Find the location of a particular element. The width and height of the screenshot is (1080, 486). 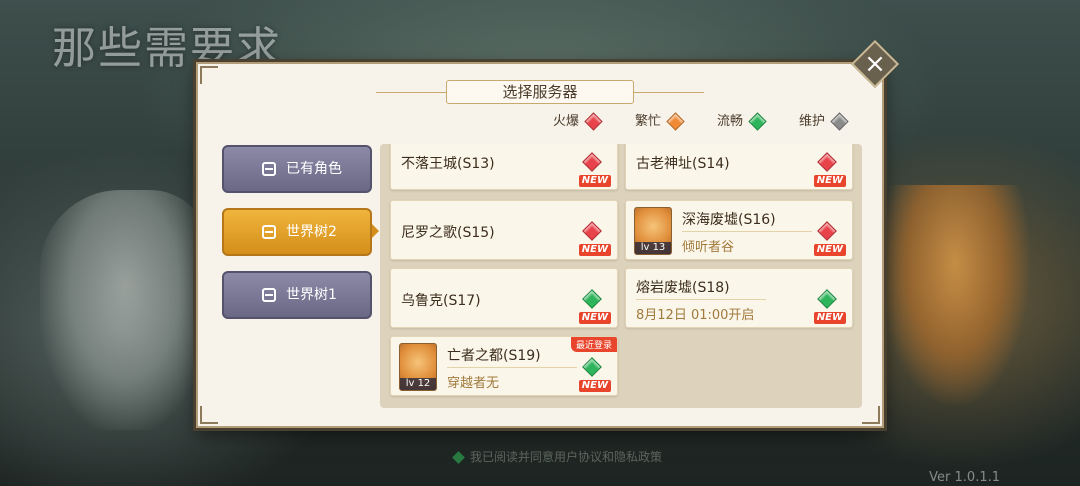

id-card-icon is located at coordinates (269, 169).